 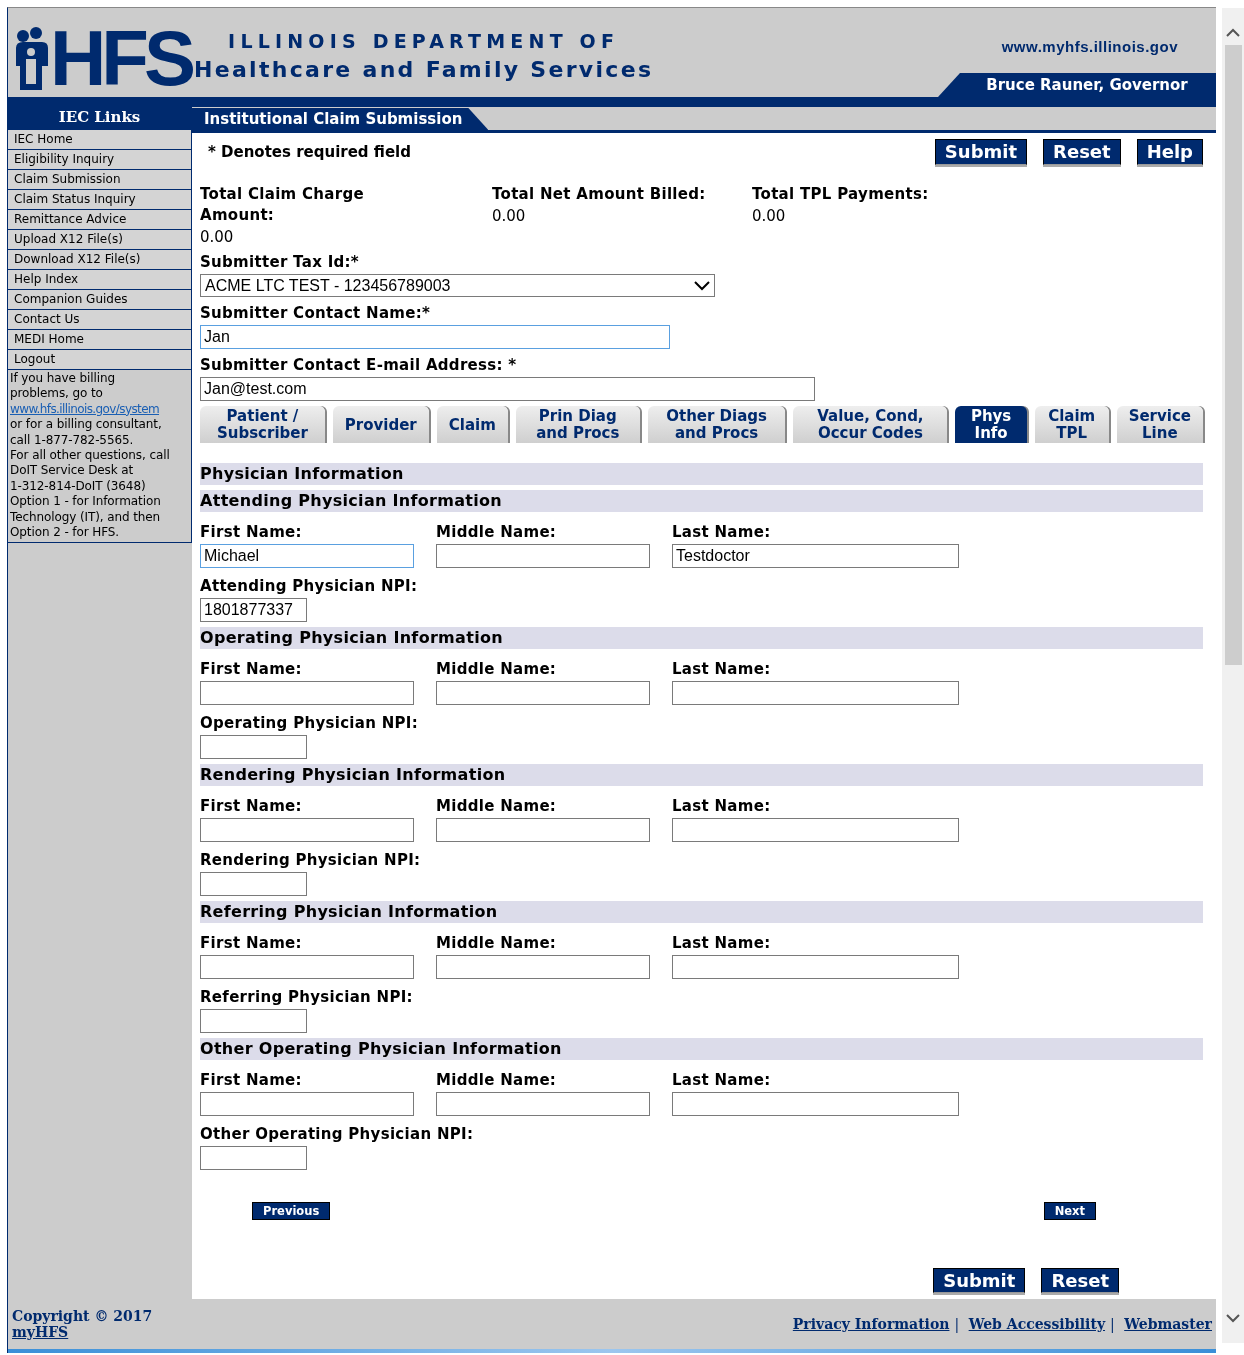 What do you see at coordinates (1037, 1324) in the screenshot?
I see `footer-link: Web Accessibility` at bounding box center [1037, 1324].